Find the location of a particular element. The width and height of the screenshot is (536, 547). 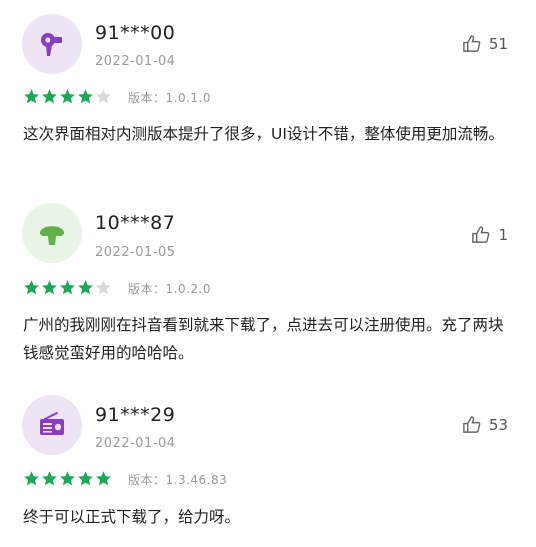

mushroom-icon is located at coordinates (52, 235).